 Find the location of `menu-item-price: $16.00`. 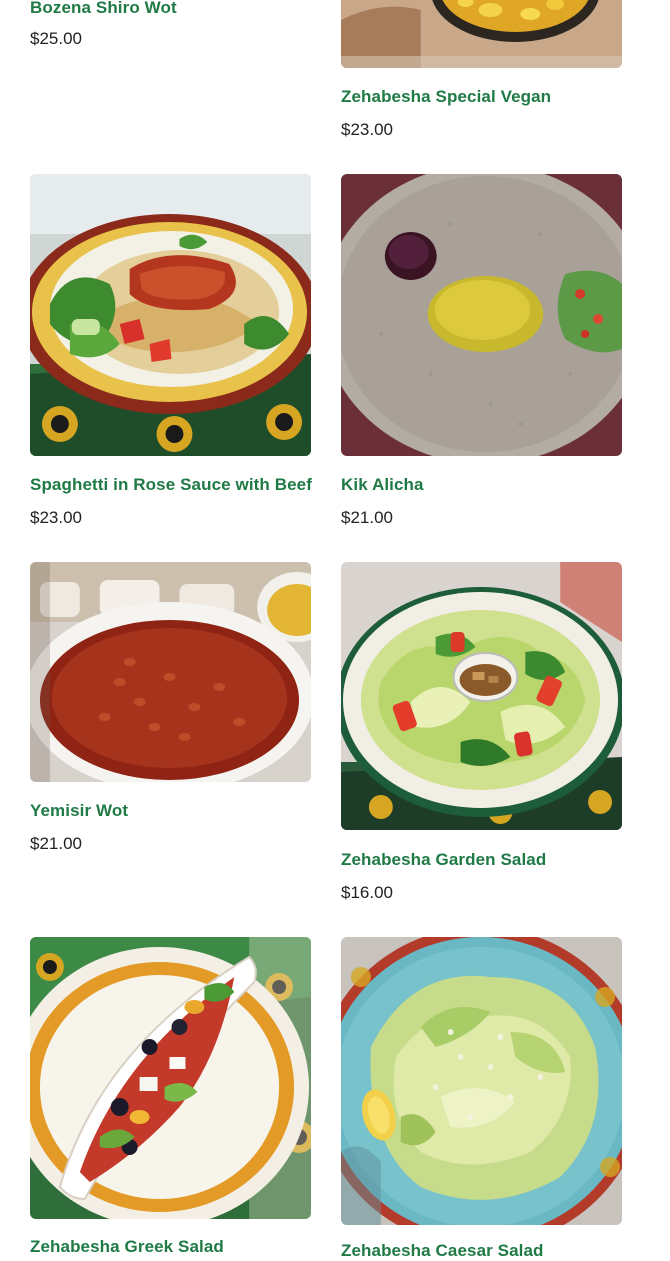

menu-item-price: $16.00 is located at coordinates (367, 892).